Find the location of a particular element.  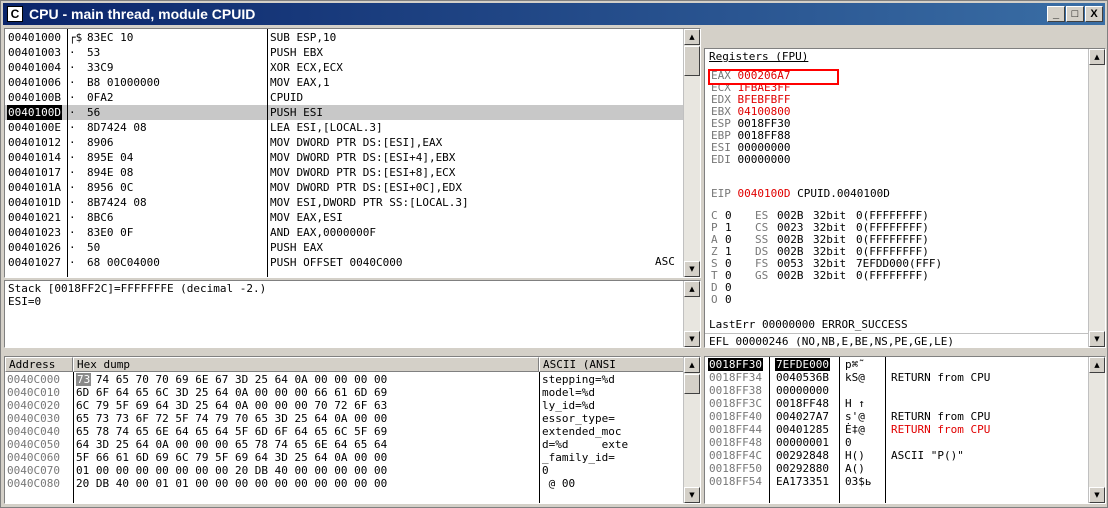

hex-cell: 56 is located at coordinates (94, 112).